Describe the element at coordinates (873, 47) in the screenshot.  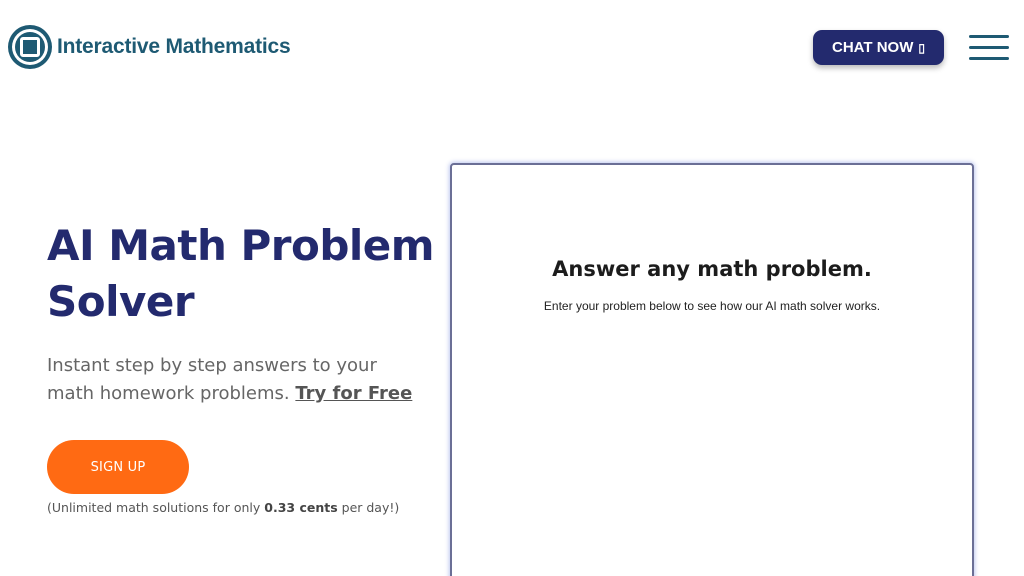
I see `chat-now-label: CHAT NOW` at that location.